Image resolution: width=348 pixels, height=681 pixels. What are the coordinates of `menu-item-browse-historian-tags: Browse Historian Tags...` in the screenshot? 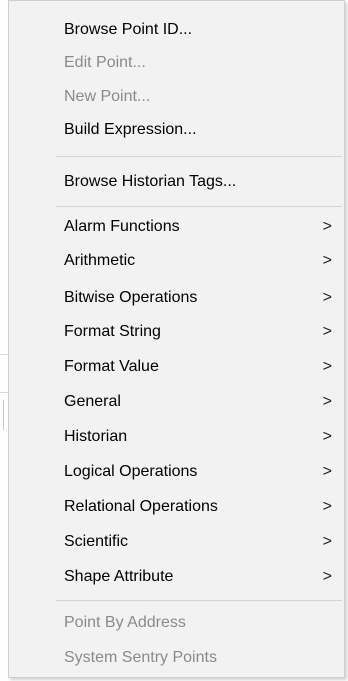 It's located at (204, 182).